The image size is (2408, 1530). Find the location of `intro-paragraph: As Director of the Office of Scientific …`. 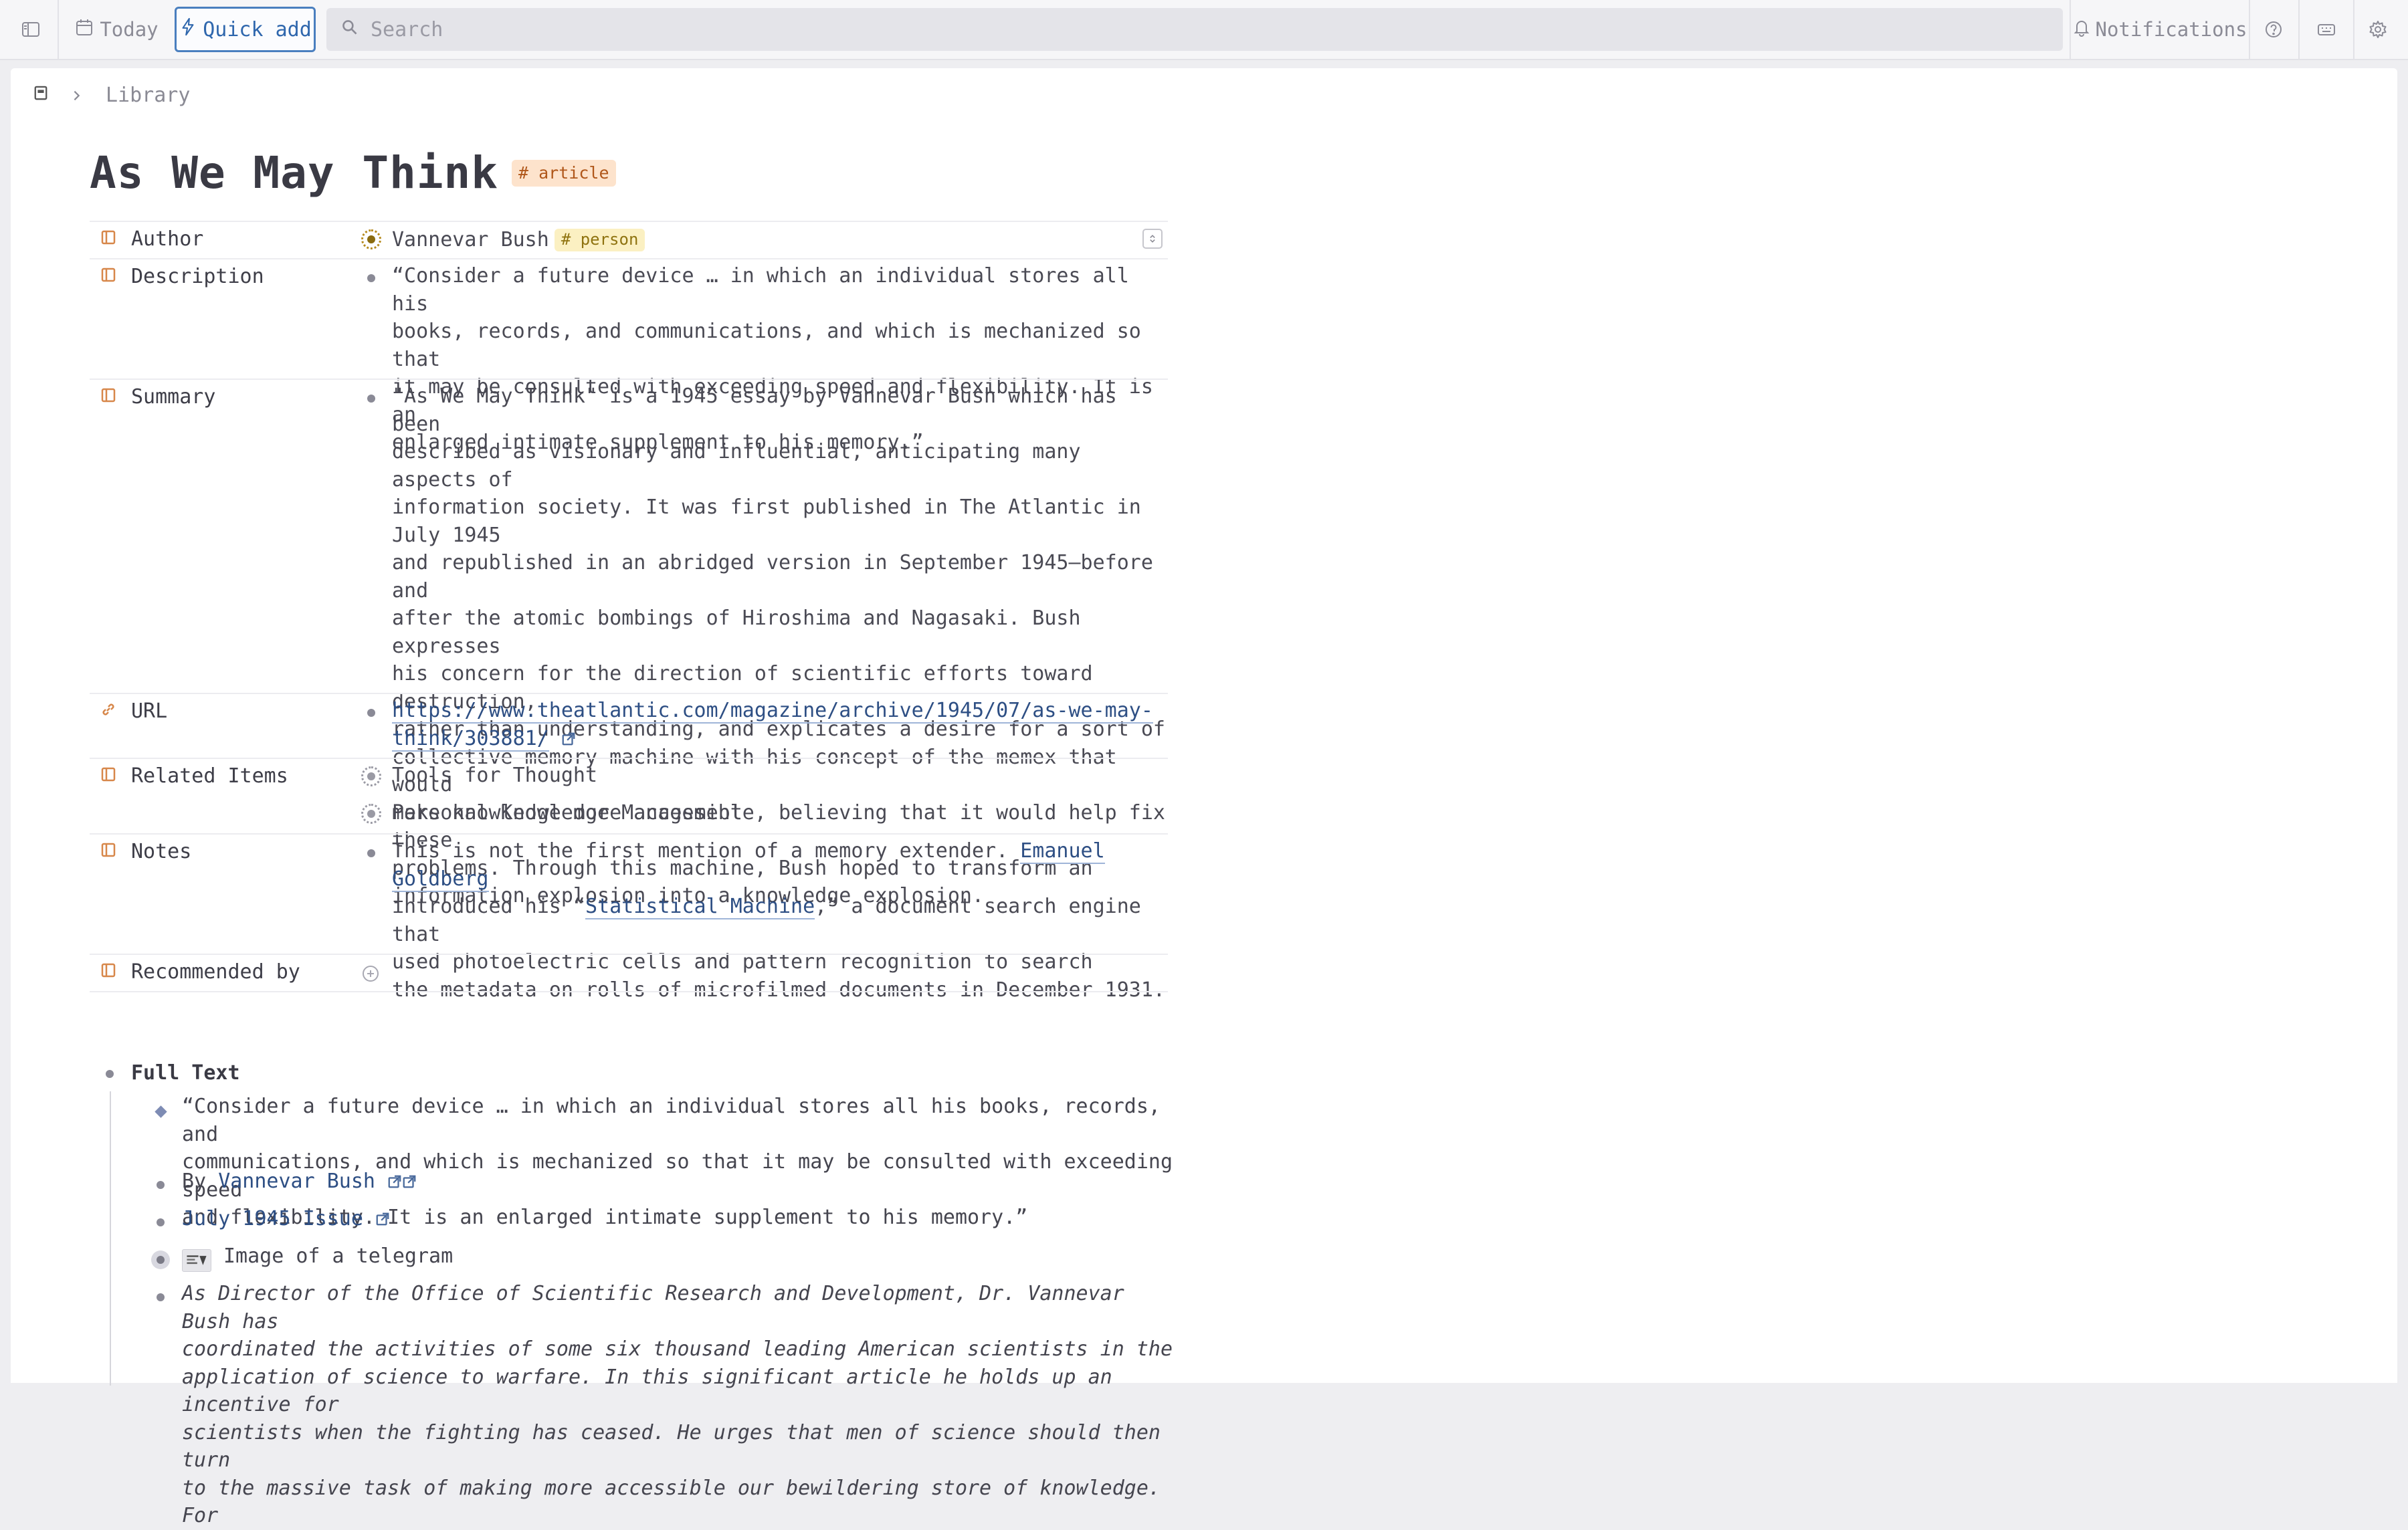

intro-paragraph: As Director of the Office of Scientific … is located at coordinates (677, 1405).